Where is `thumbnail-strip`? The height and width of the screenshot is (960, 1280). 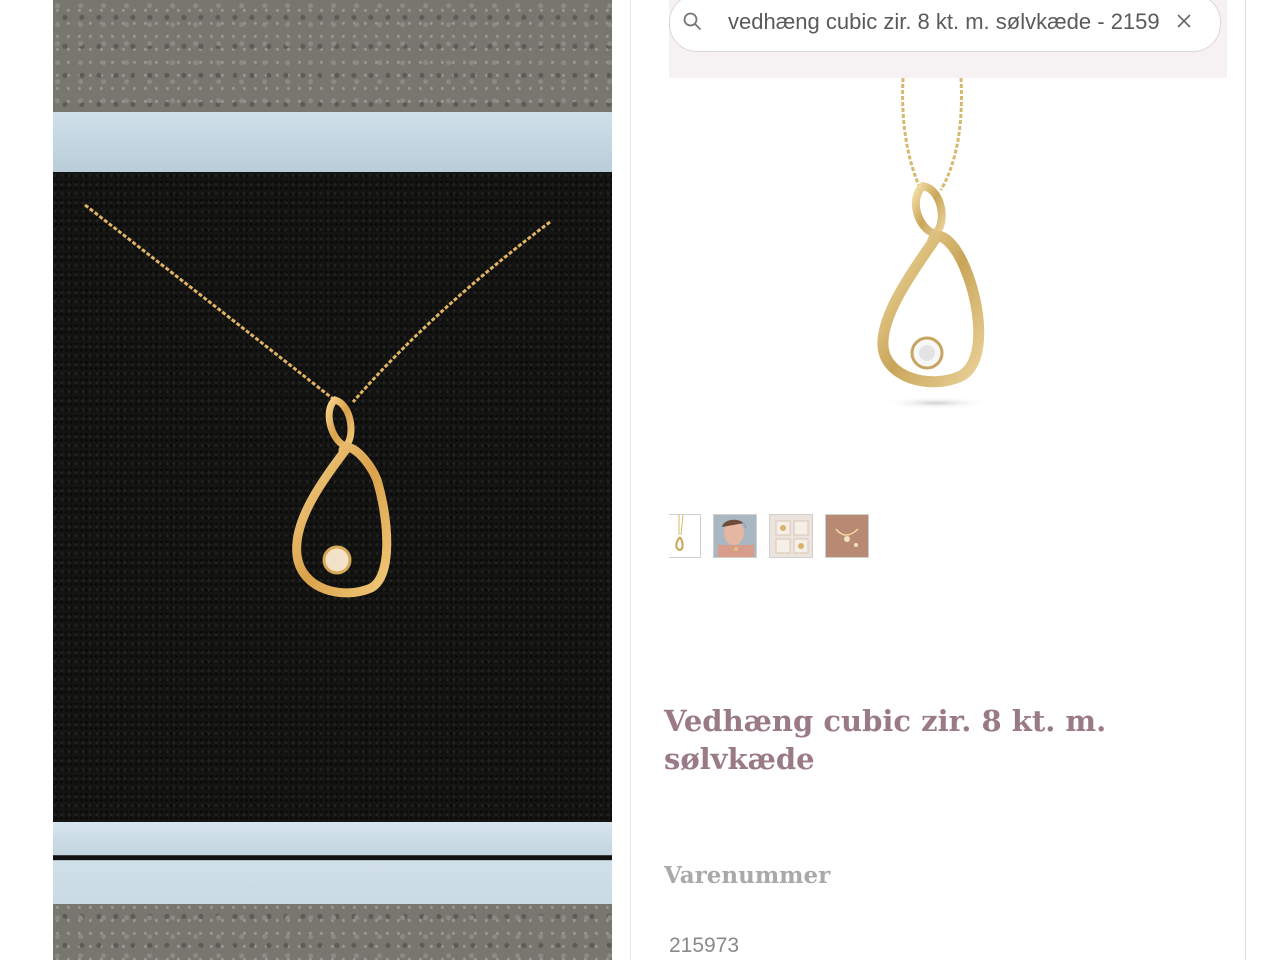
thumbnail-strip is located at coordinates (769, 537).